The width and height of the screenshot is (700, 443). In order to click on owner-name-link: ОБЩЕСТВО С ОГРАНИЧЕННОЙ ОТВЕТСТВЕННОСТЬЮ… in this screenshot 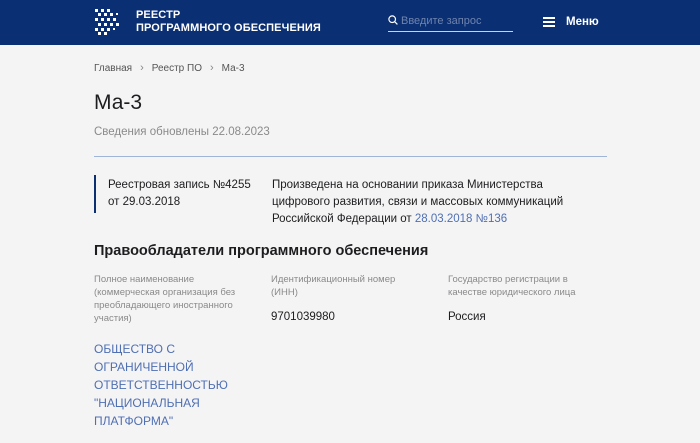, I will do `click(169, 385)`.